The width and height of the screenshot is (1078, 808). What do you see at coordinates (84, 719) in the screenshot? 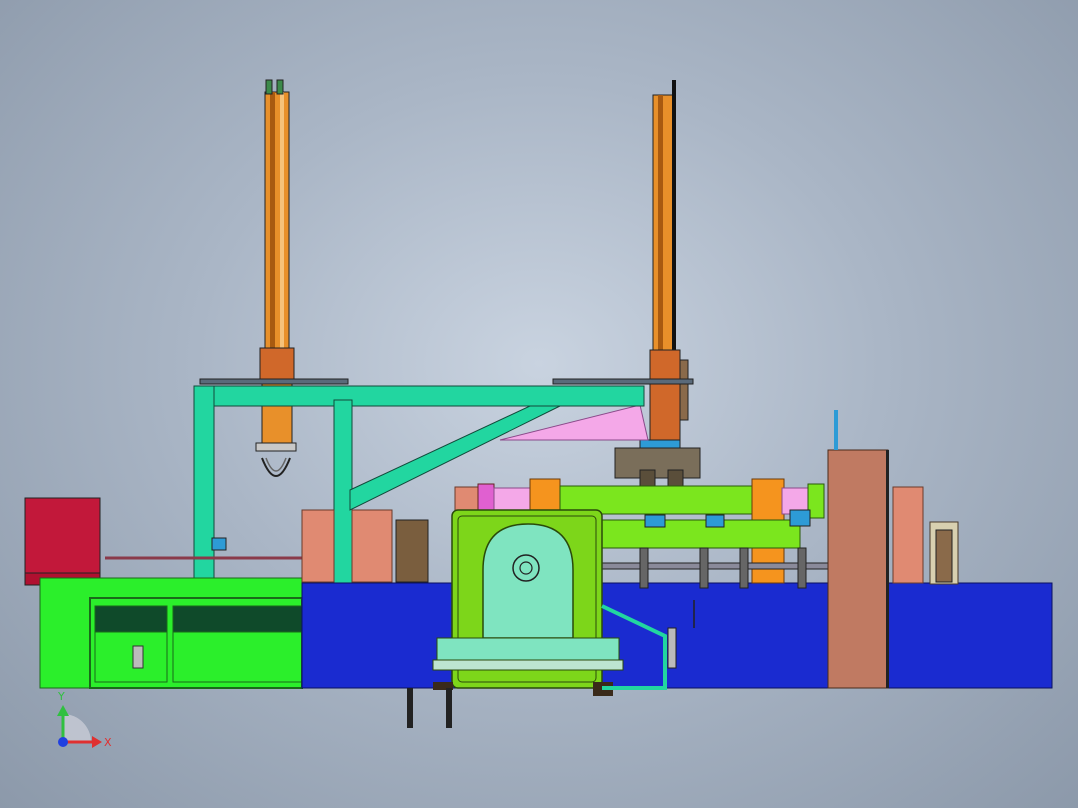
I see `axis-triad: X Y` at bounding box center [84, 719].